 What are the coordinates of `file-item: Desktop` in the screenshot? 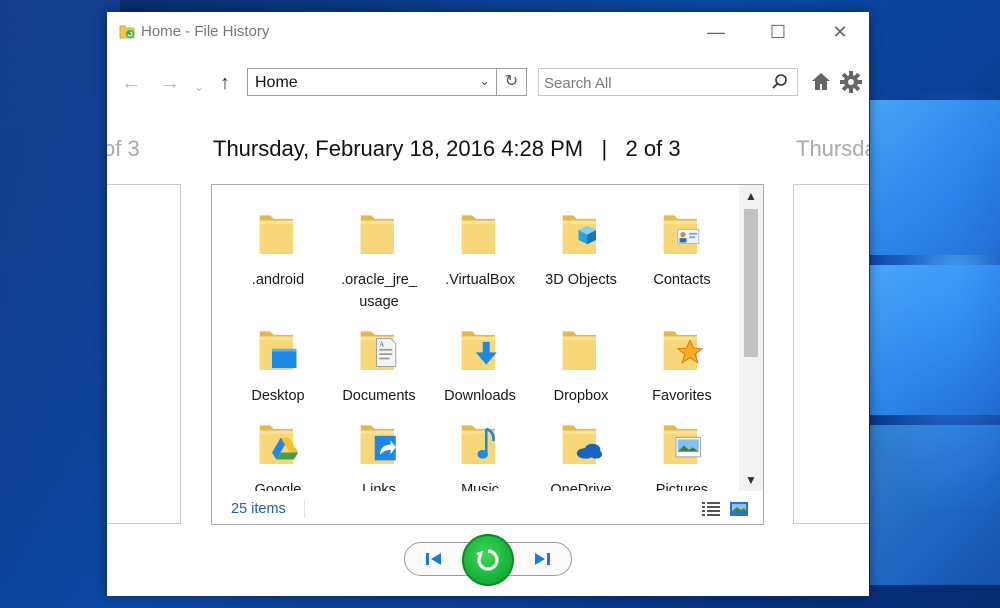 It's located at (278, 359).